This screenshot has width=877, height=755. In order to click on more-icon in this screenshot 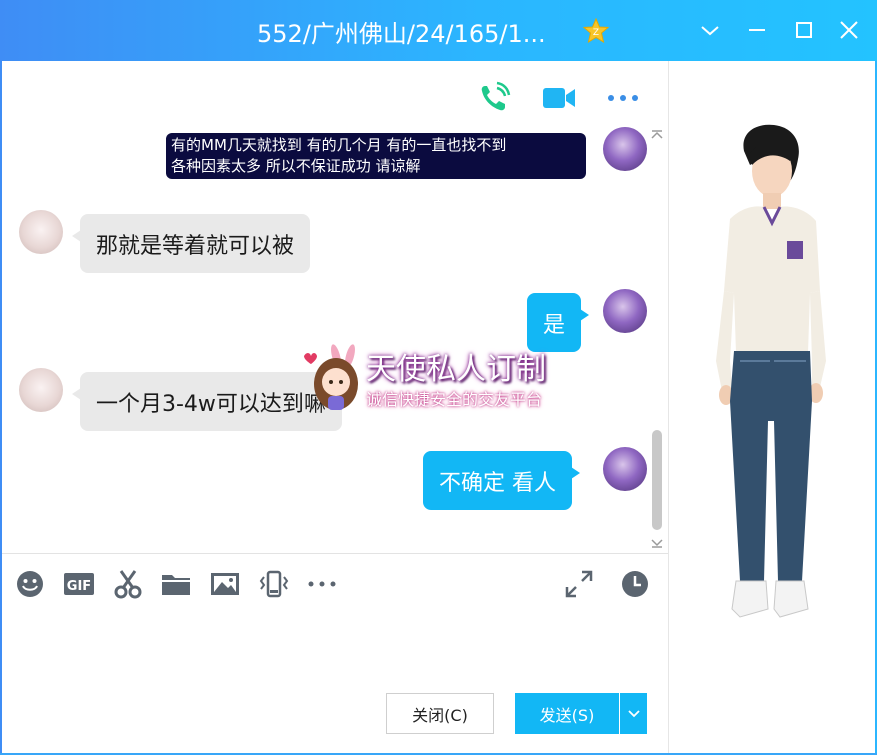, I will do `click(623, 98)`.